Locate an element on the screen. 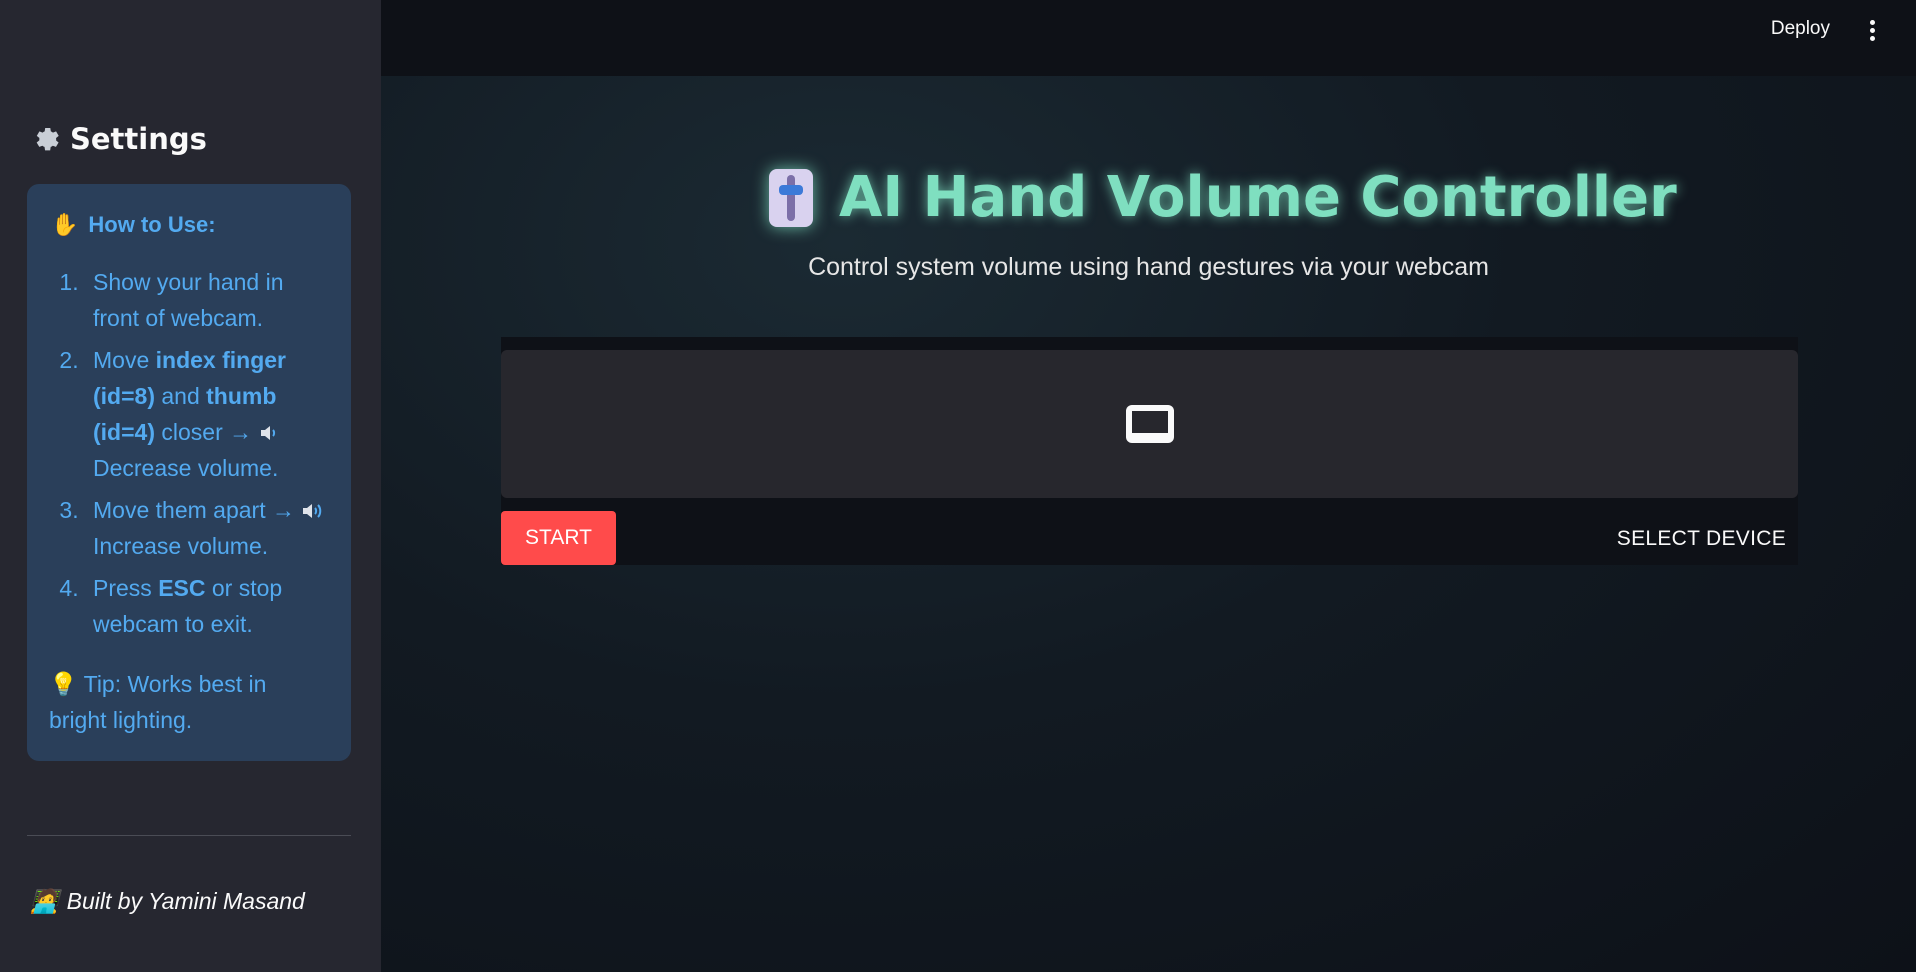 This screenshot has height=972, width=1916. divider is located at coordinates (189, 835).